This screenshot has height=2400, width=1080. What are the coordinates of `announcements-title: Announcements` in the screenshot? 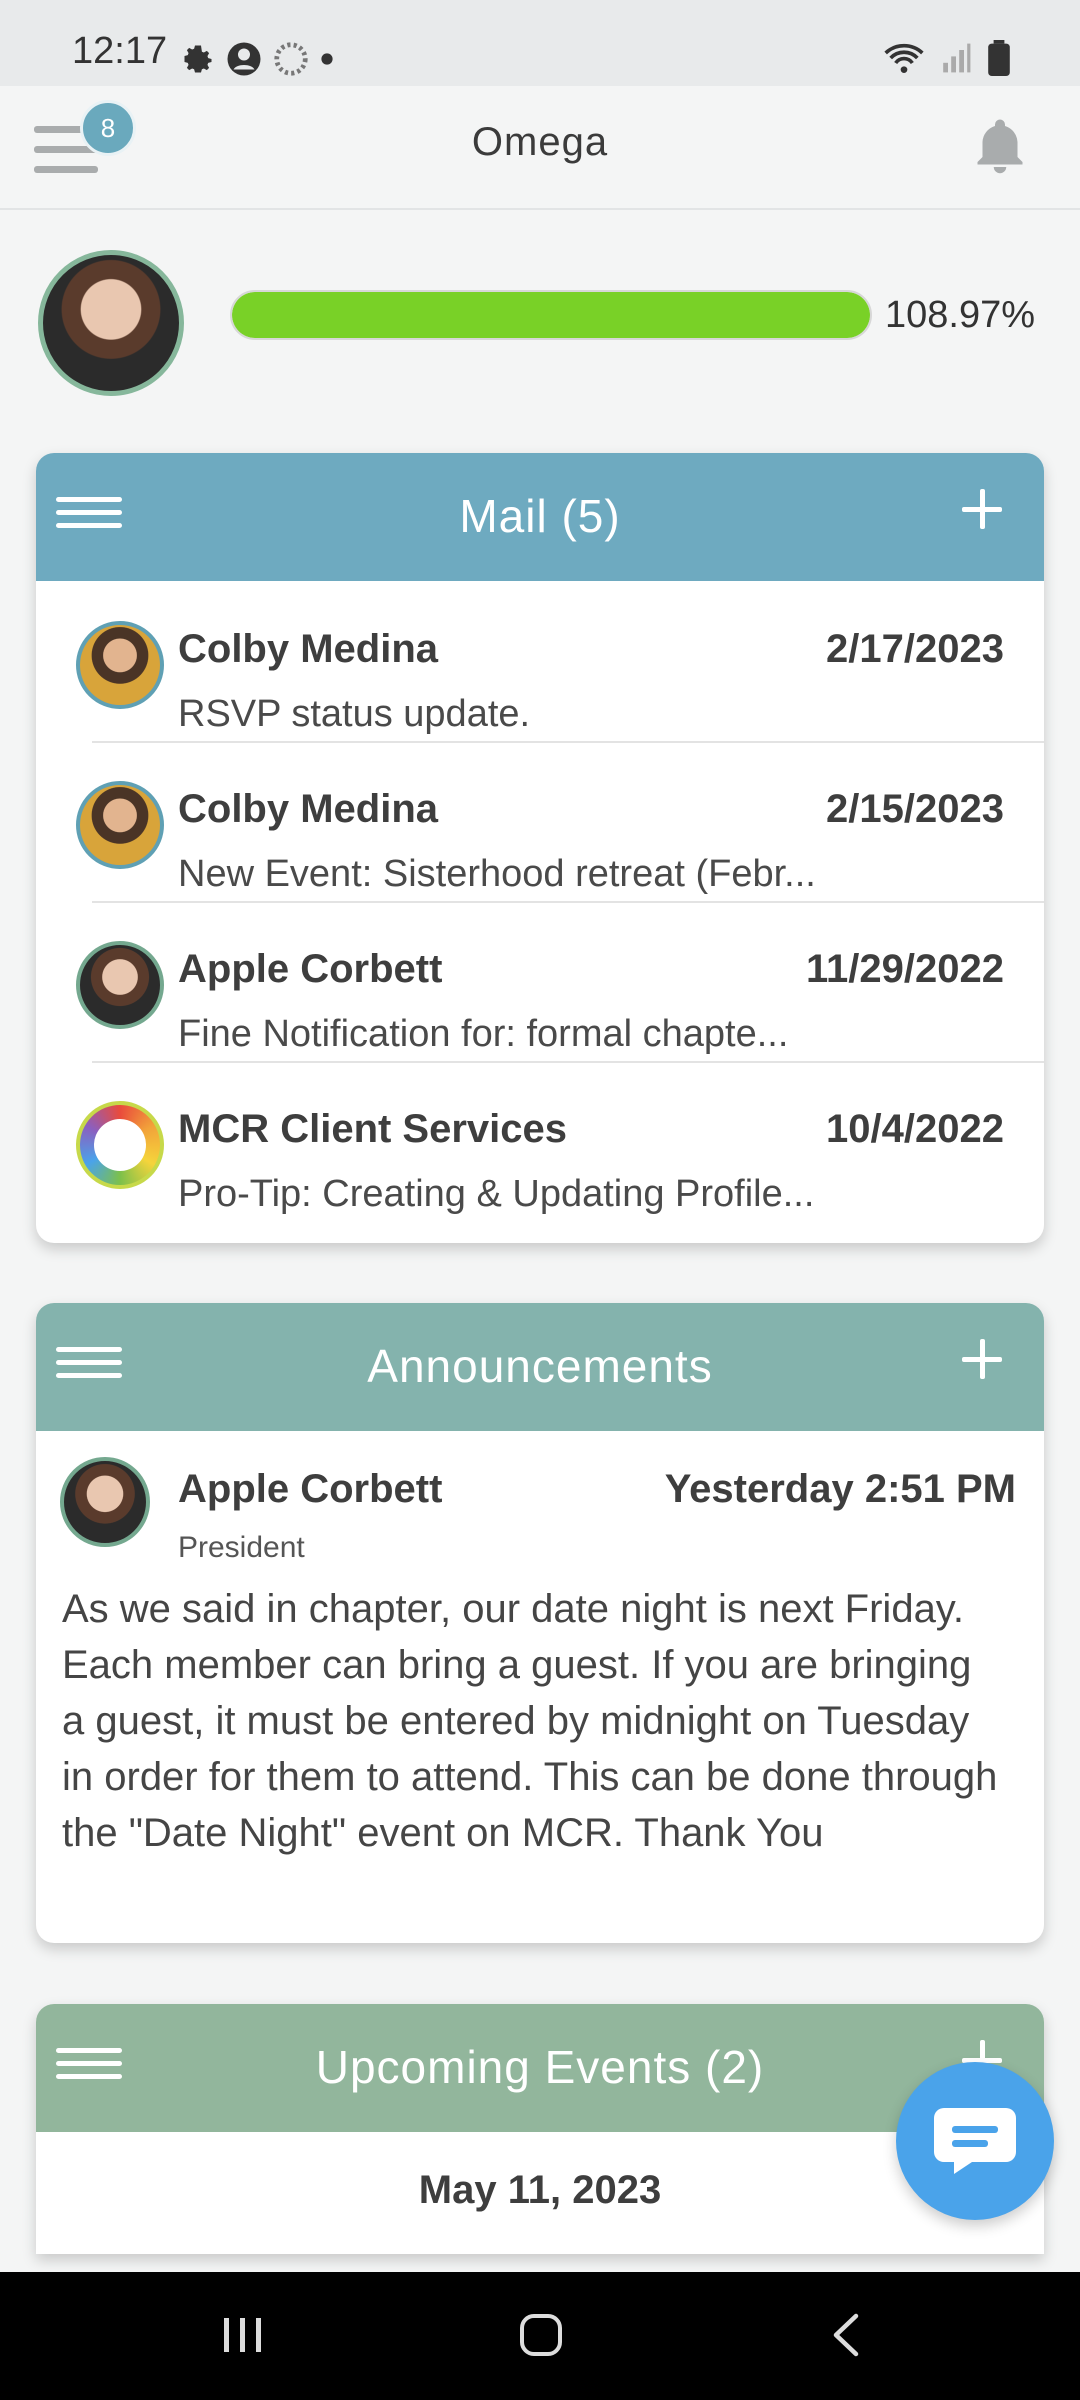 It's located at (540, 1366).